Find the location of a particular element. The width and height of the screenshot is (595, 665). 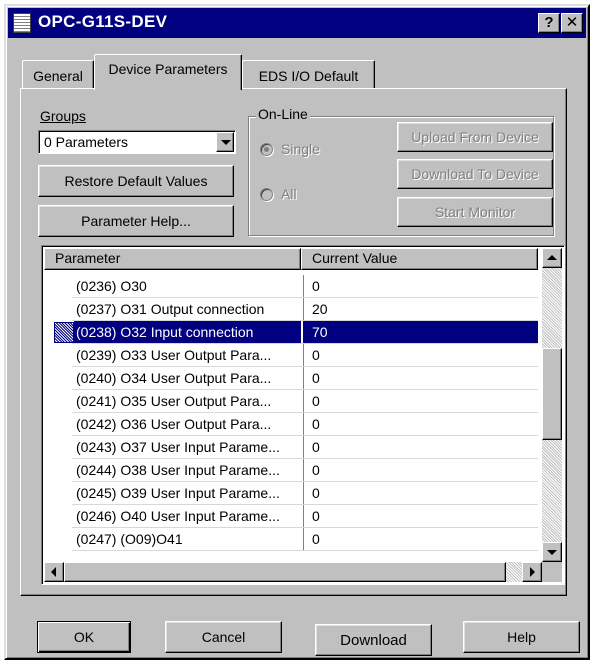

scroll-left-button is located at coordinates (54, 572).